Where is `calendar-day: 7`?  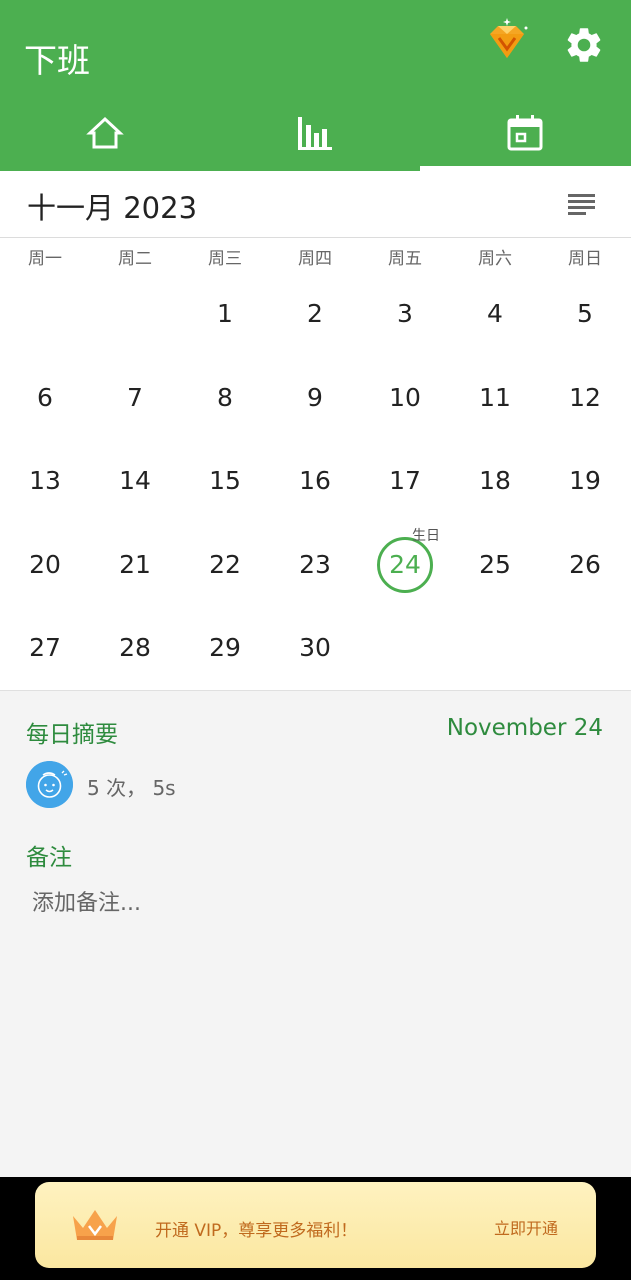 calendar-day: 7 is located at coordinates (135, 398).